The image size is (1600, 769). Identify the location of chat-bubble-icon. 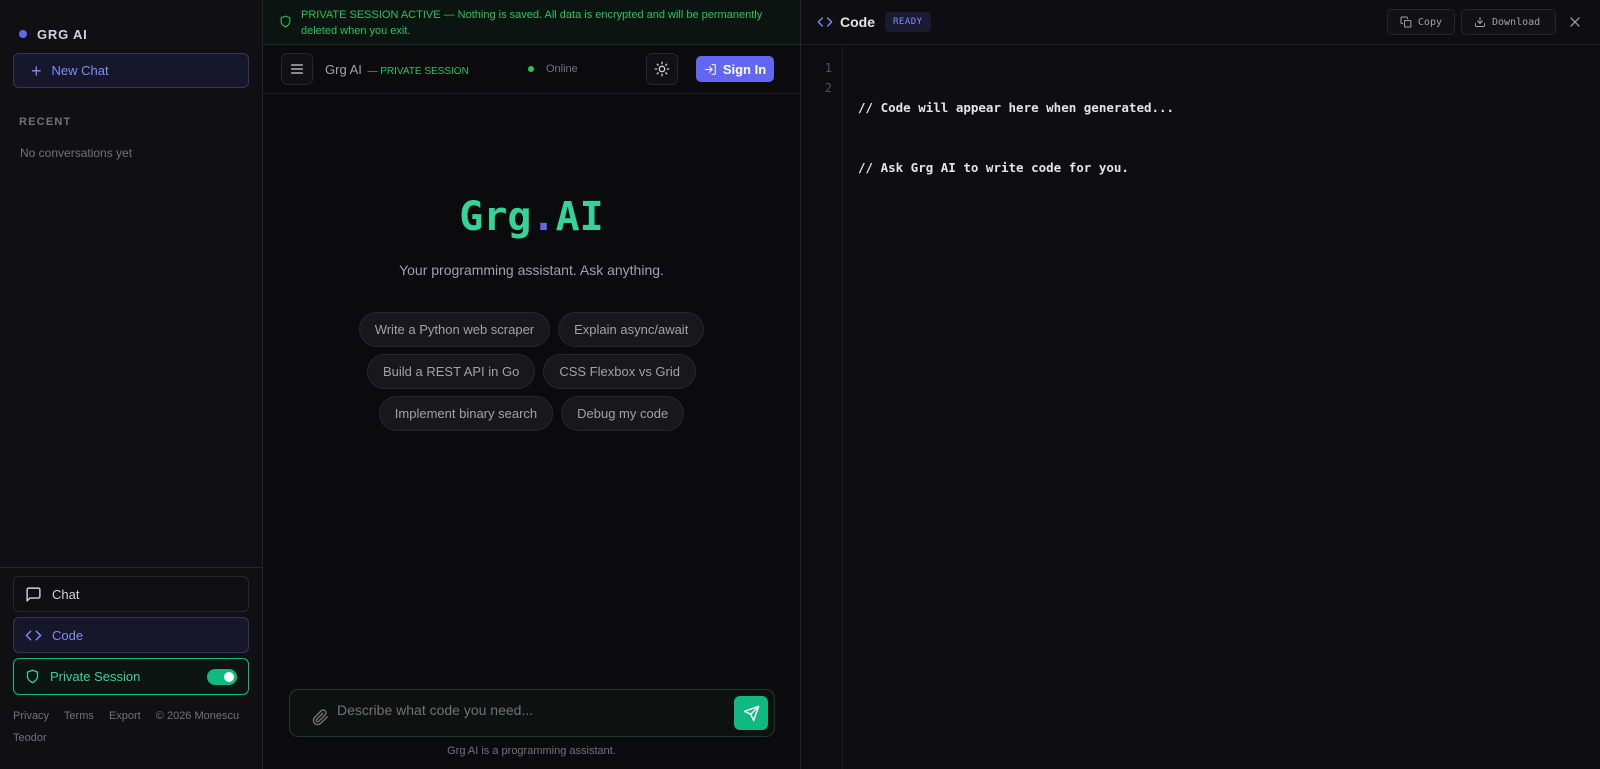
(33, 594).